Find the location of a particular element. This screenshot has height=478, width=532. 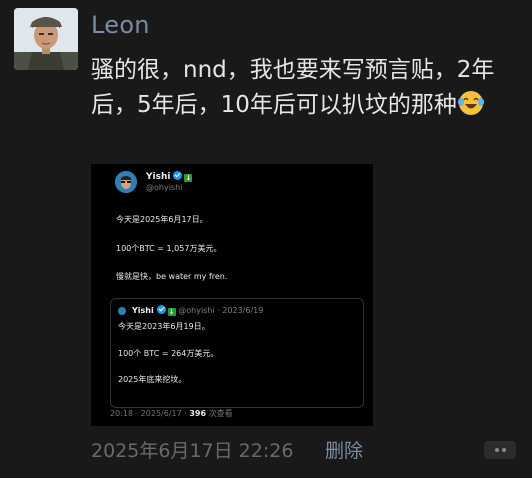

tweet-meta: 20:18 · 2025/6/17 · 396 次查看 is located at coordinates (171, 413).